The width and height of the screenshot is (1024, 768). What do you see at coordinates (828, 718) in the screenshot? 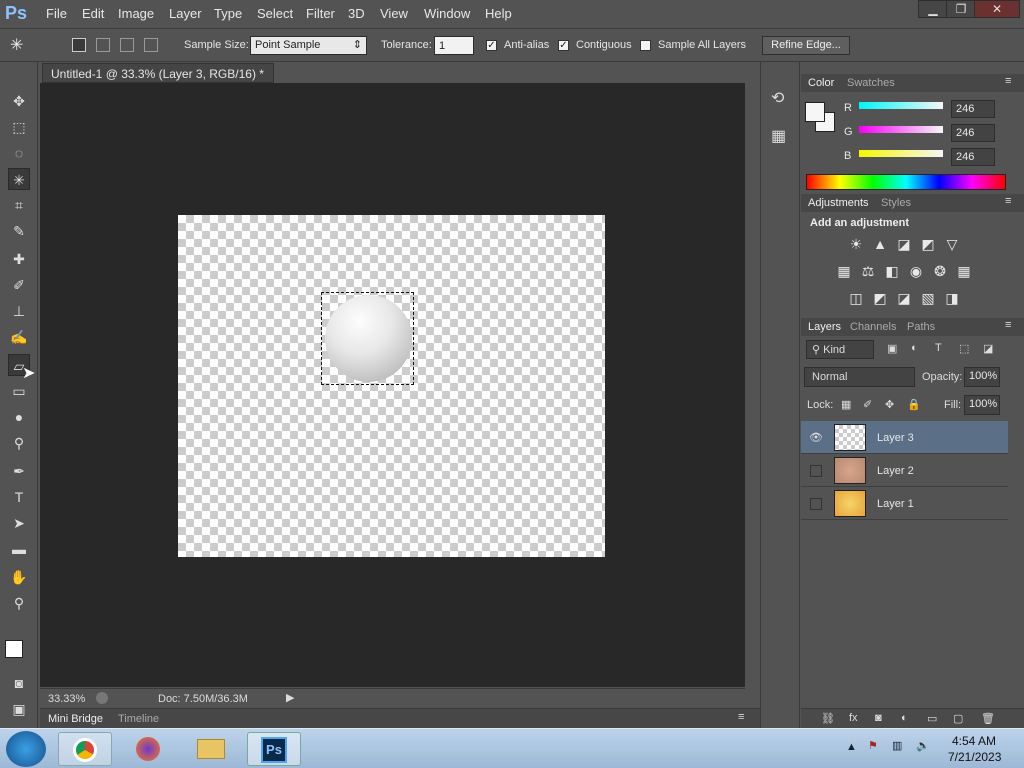
I see `link-layers-icon: ⛓` at bounding box center [828, 718].